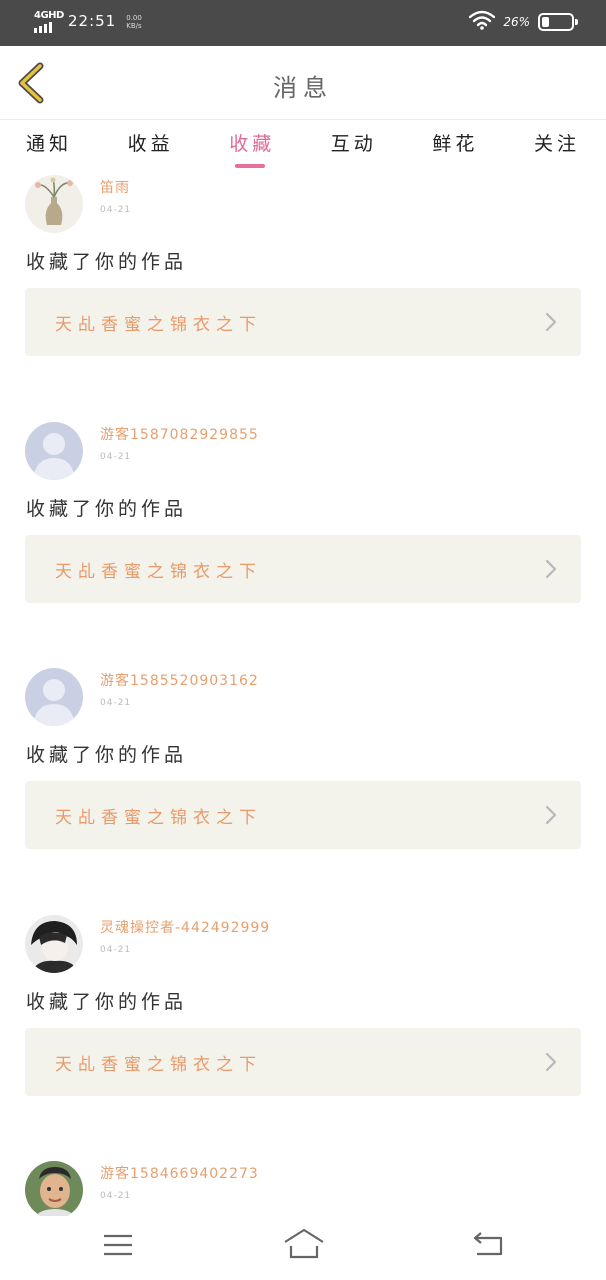  What do you see at coordinates (488, 1246) in the screenshot?
I see `back-icon` at bounding box center [488, 1246].